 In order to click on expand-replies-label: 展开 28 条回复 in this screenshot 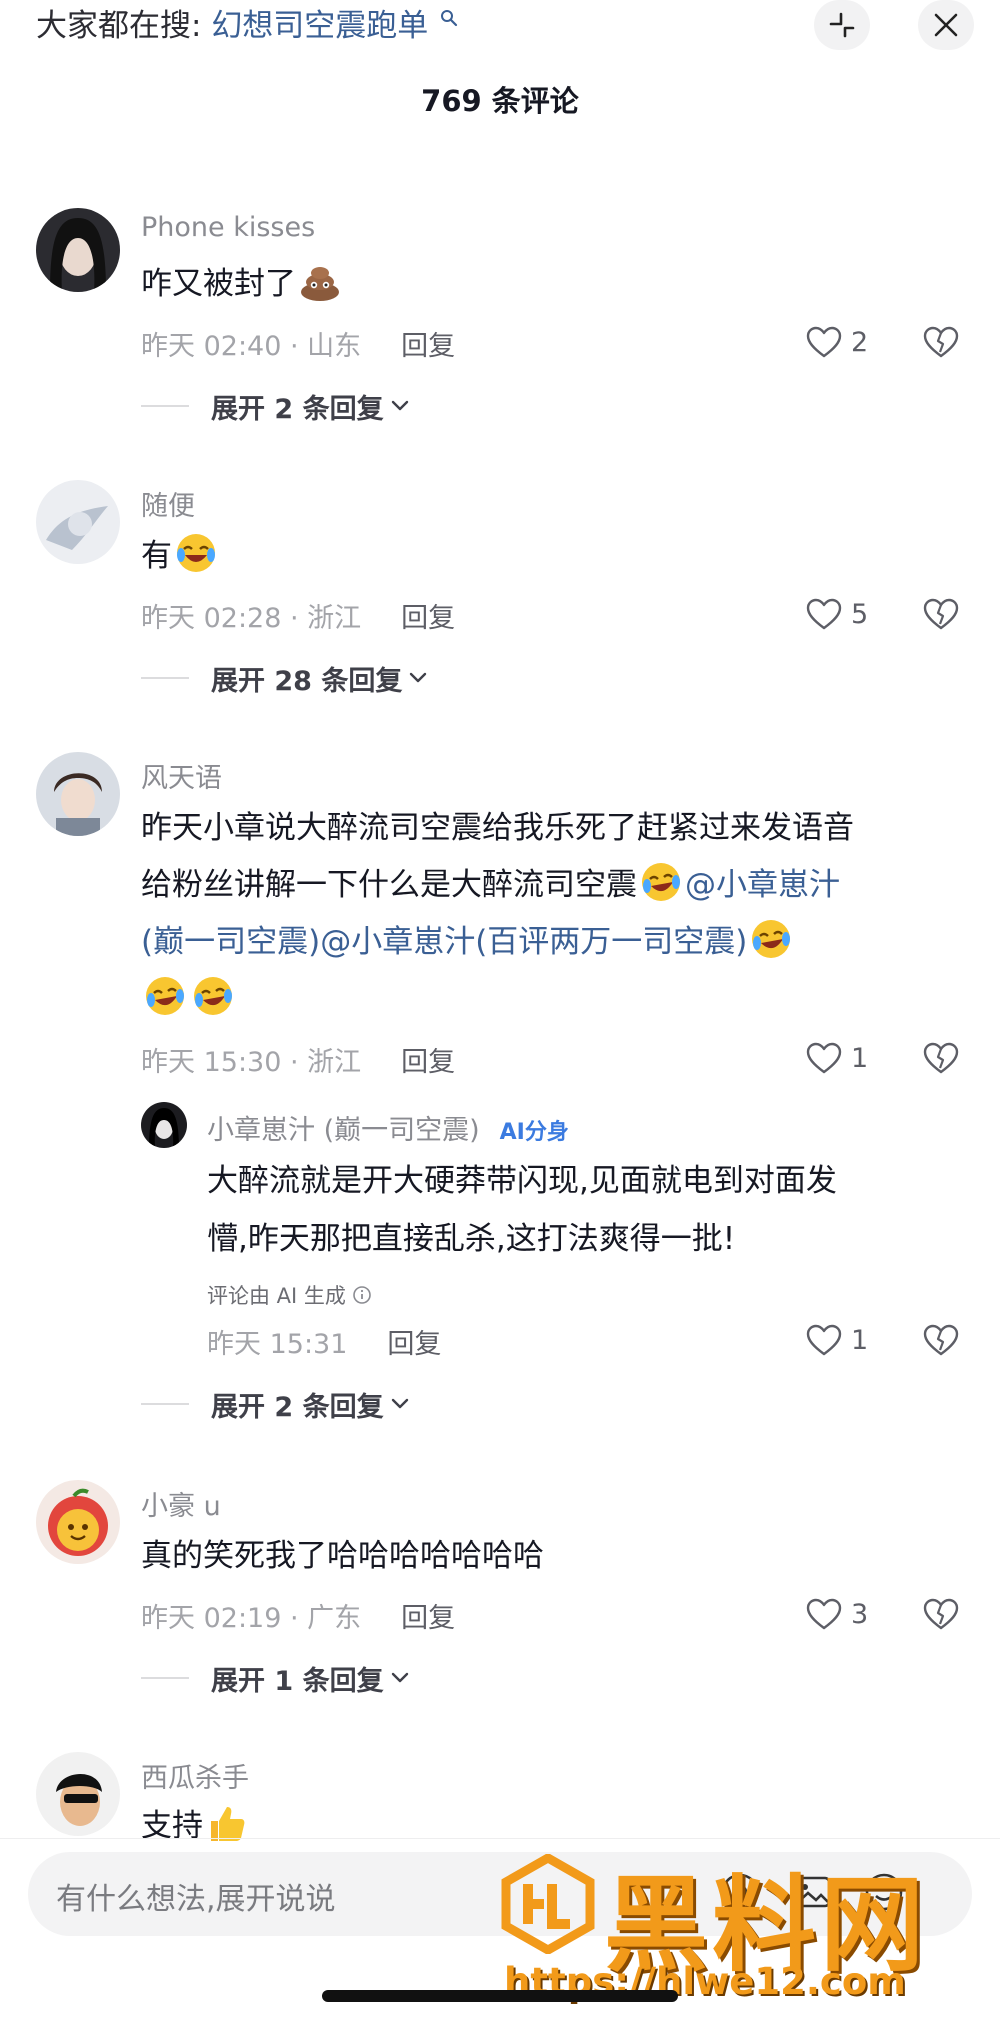, I will do `click(307, 681)`.